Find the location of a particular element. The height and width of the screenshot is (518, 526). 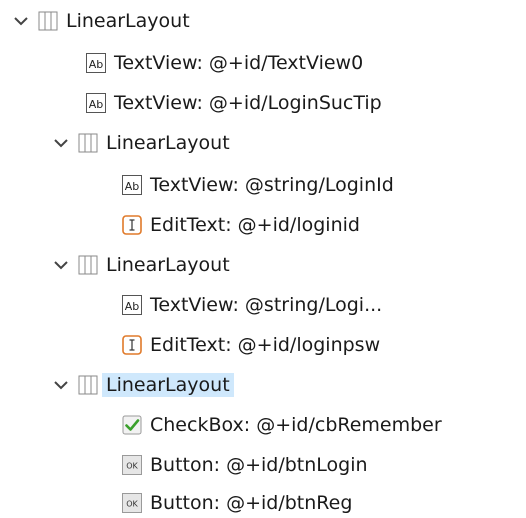

tree-node-checkbox: CheckBox: @+id/cbRemember is located at coordinates (282, 425).